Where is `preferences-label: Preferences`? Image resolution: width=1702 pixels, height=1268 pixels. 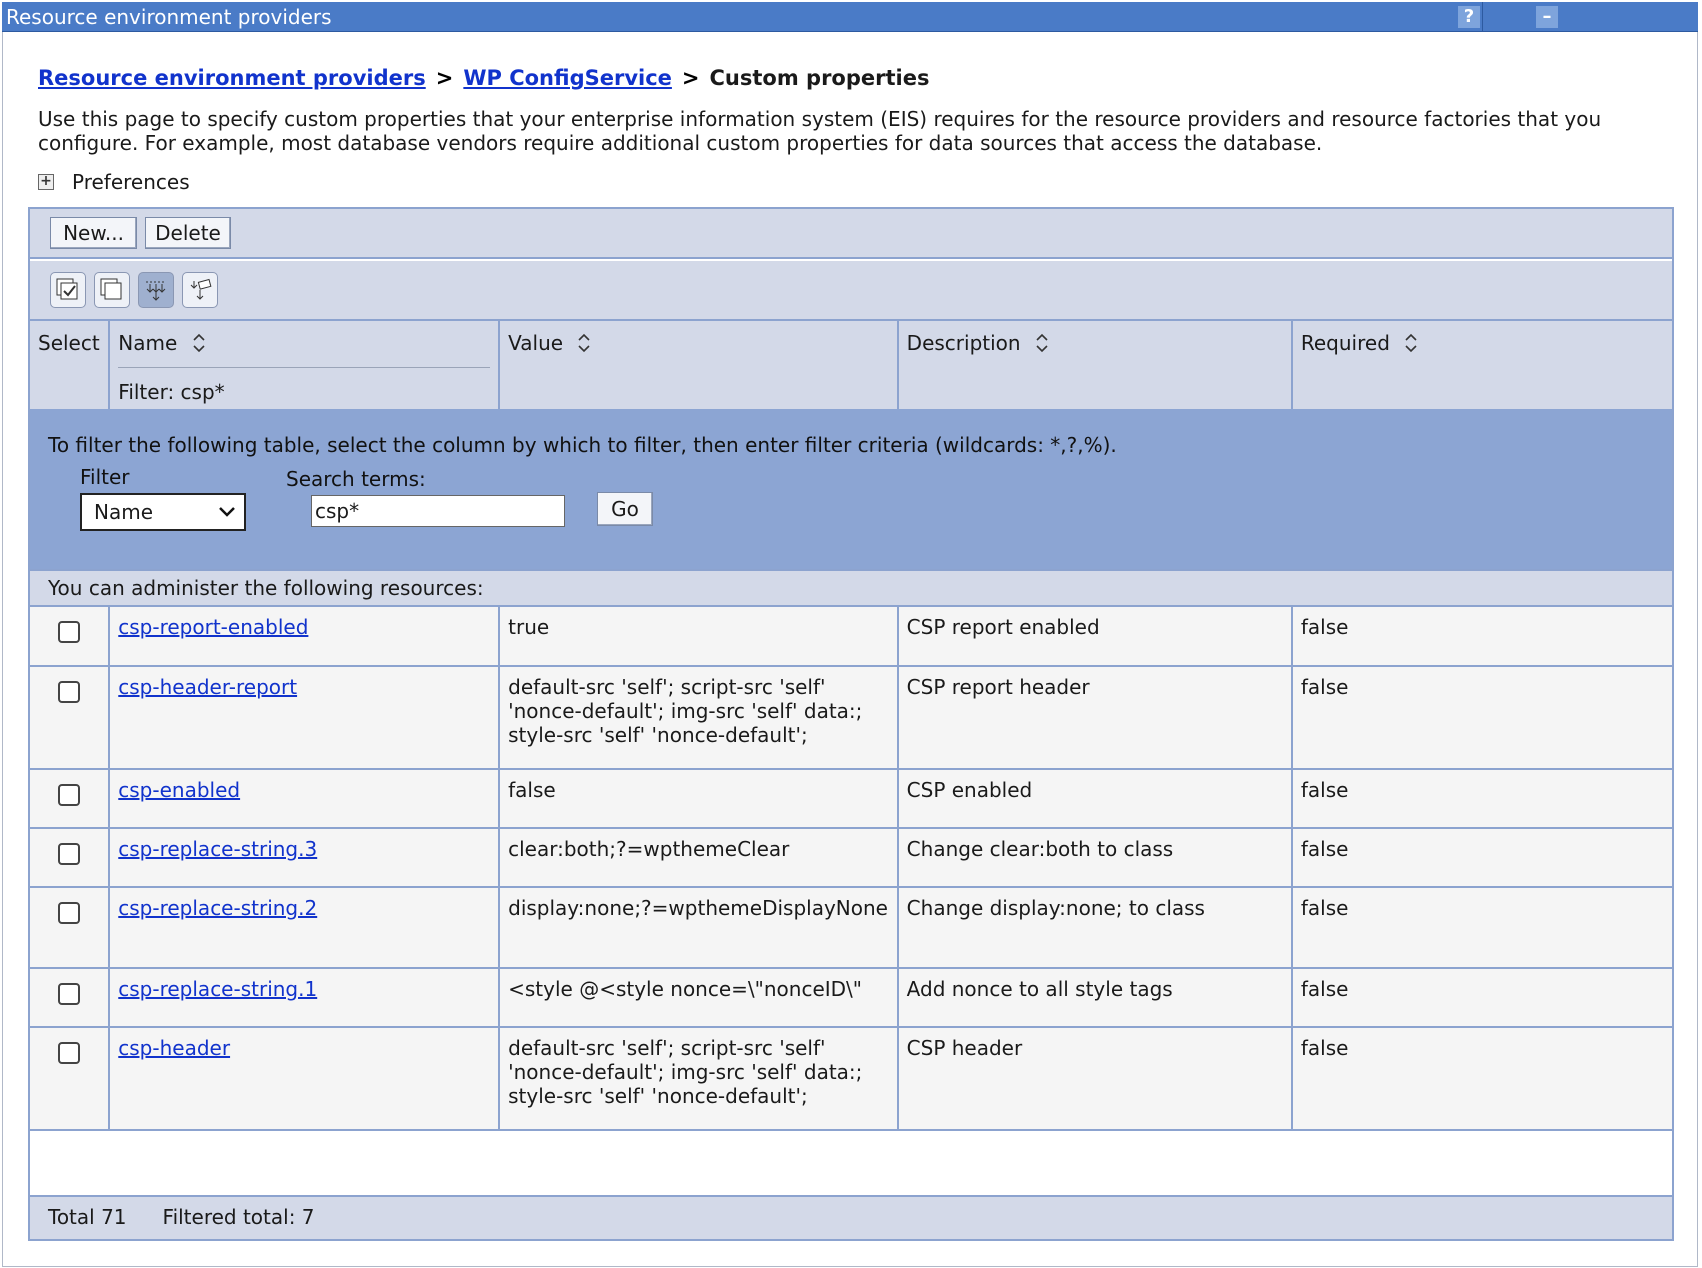
preferences-label: Preferences is located at coordinates (131, 182).